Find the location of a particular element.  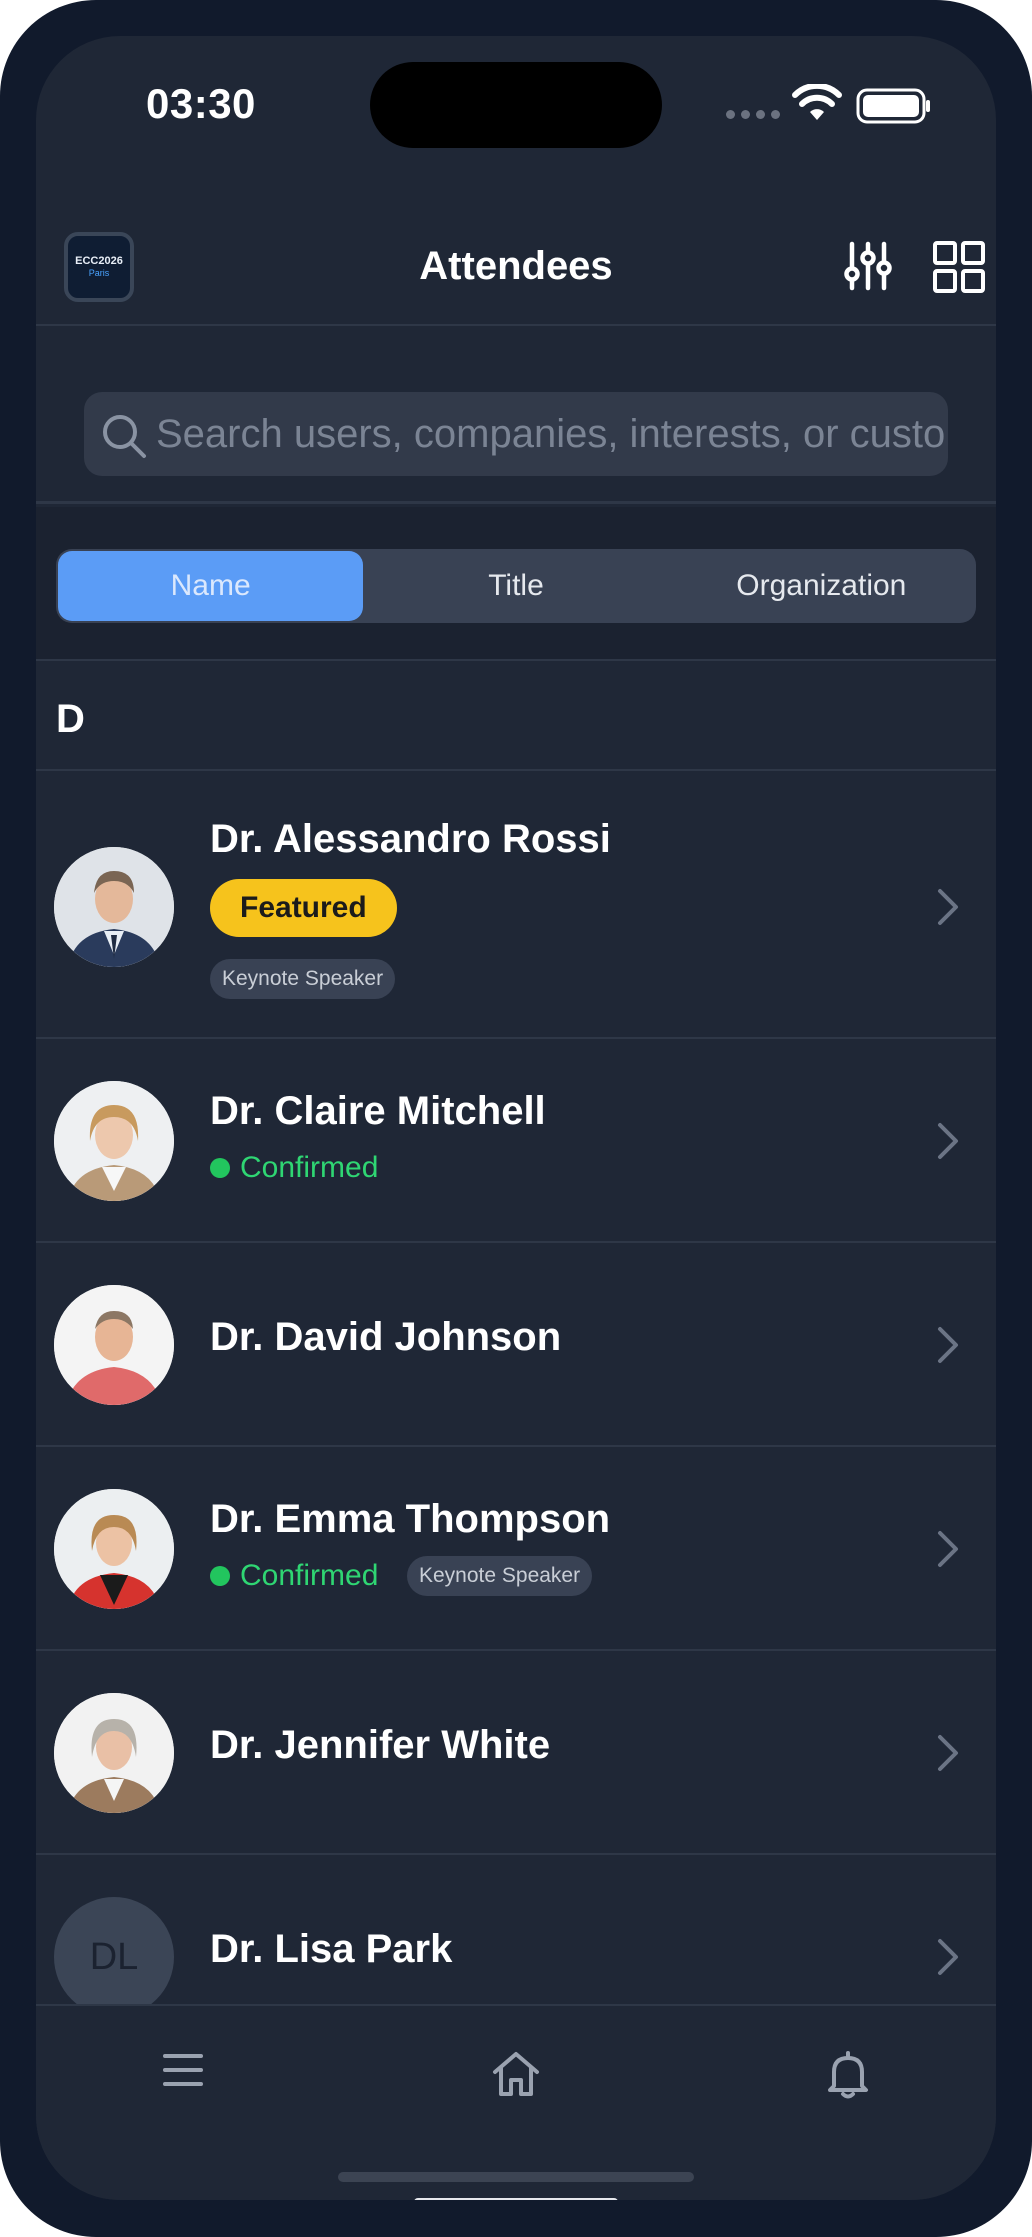

battery-icon is located at coordinates (893, 106).